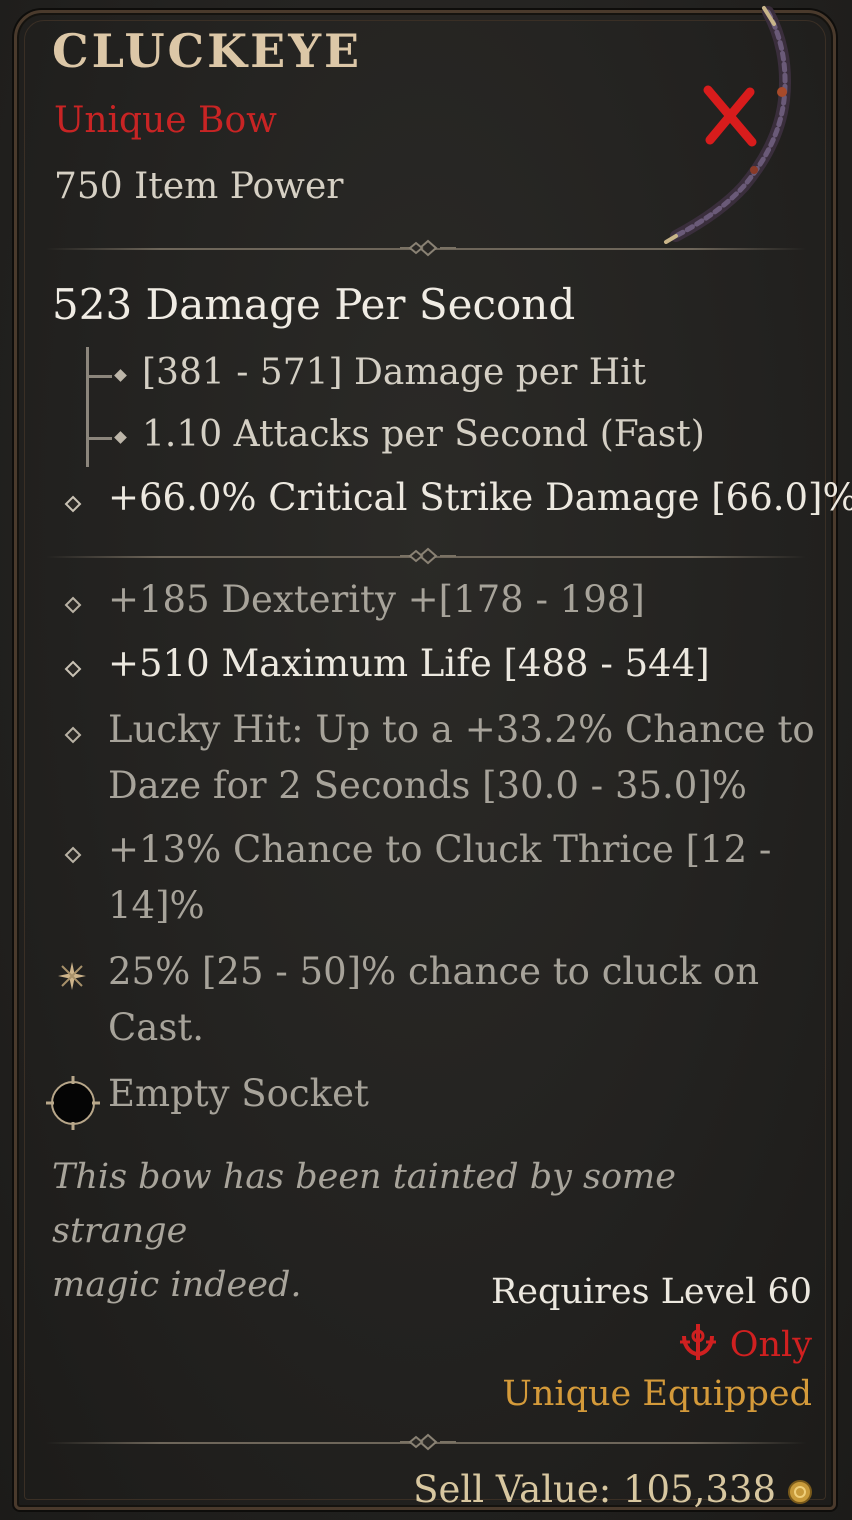 The image size is (852, 1520). Describe the element at coordinates (73, 1103) in the screenshot. I see `empty-socket-icon` at that location.